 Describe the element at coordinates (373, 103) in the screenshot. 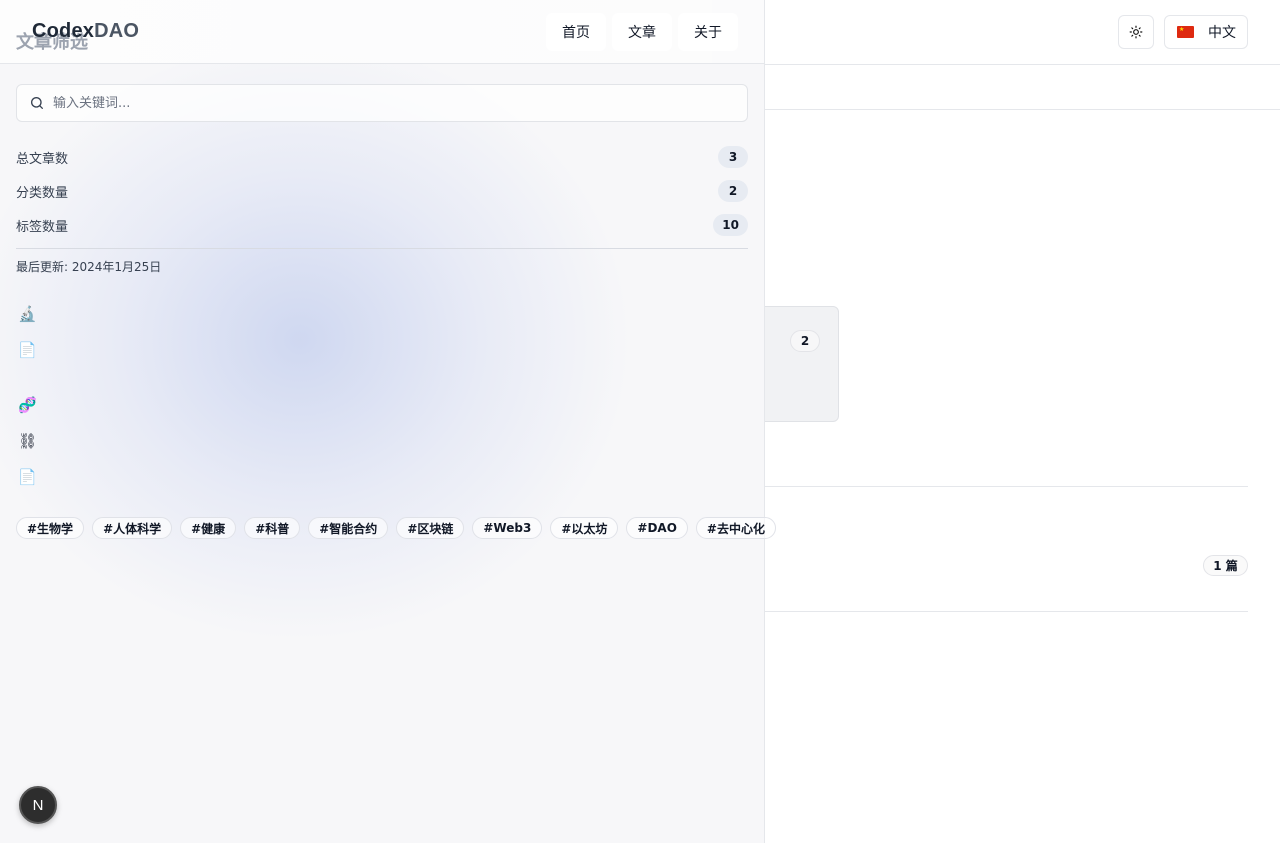

I see `search-input` at that location.